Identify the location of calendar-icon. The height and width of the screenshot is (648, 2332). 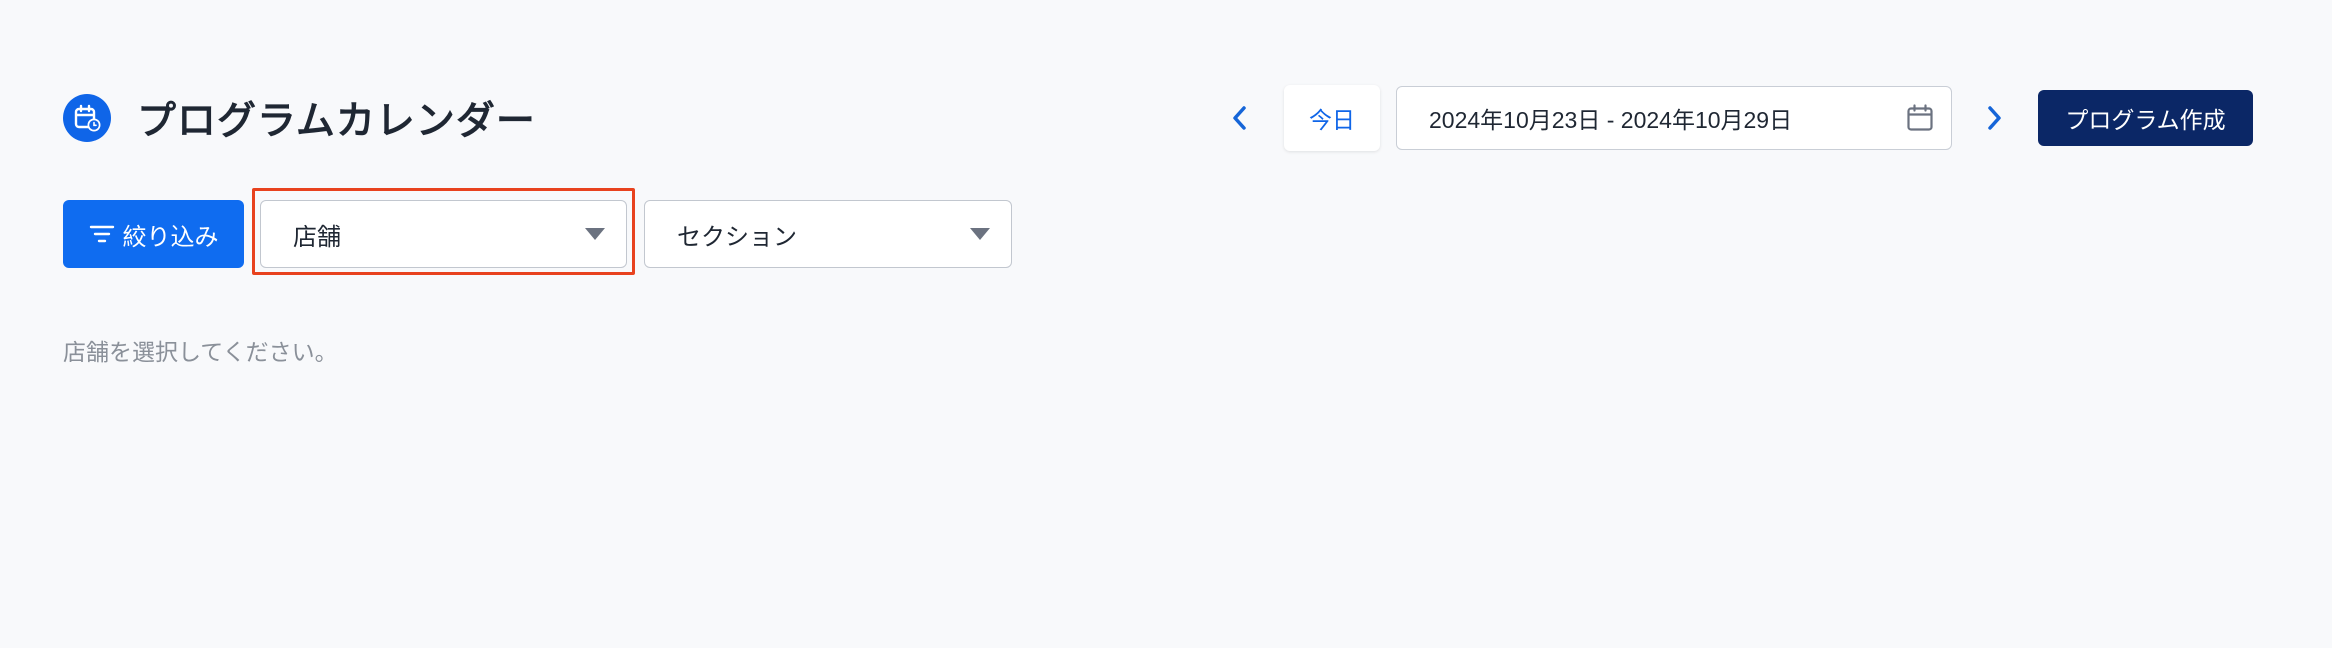
(1920, 117).